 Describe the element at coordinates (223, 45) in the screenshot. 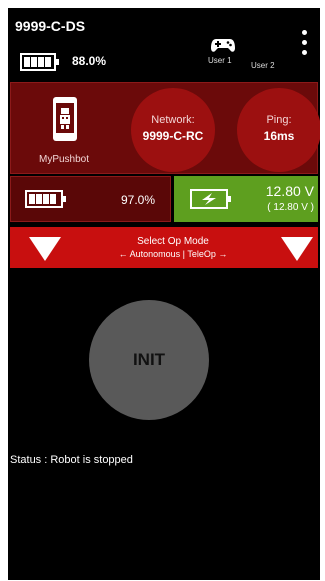

I see `gamepad-icon` at that location.